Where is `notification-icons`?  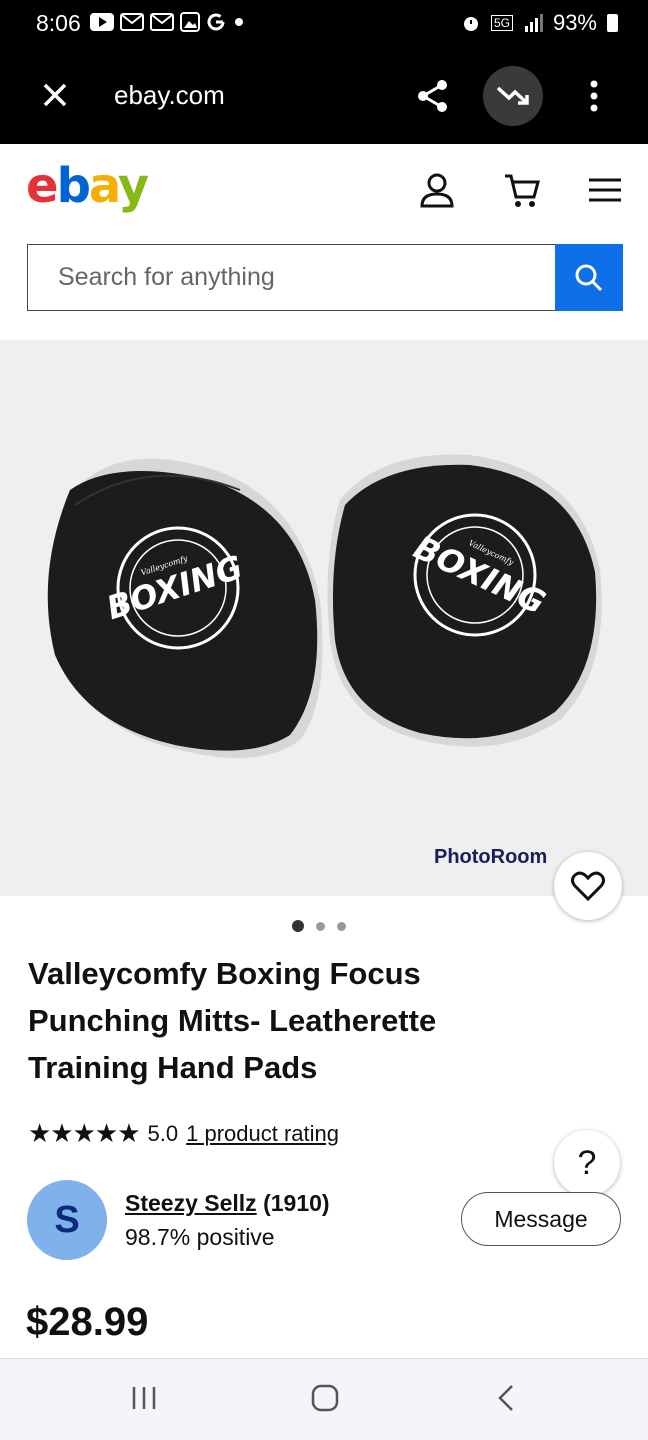 notification-icons is located at coordinates (168, 22).